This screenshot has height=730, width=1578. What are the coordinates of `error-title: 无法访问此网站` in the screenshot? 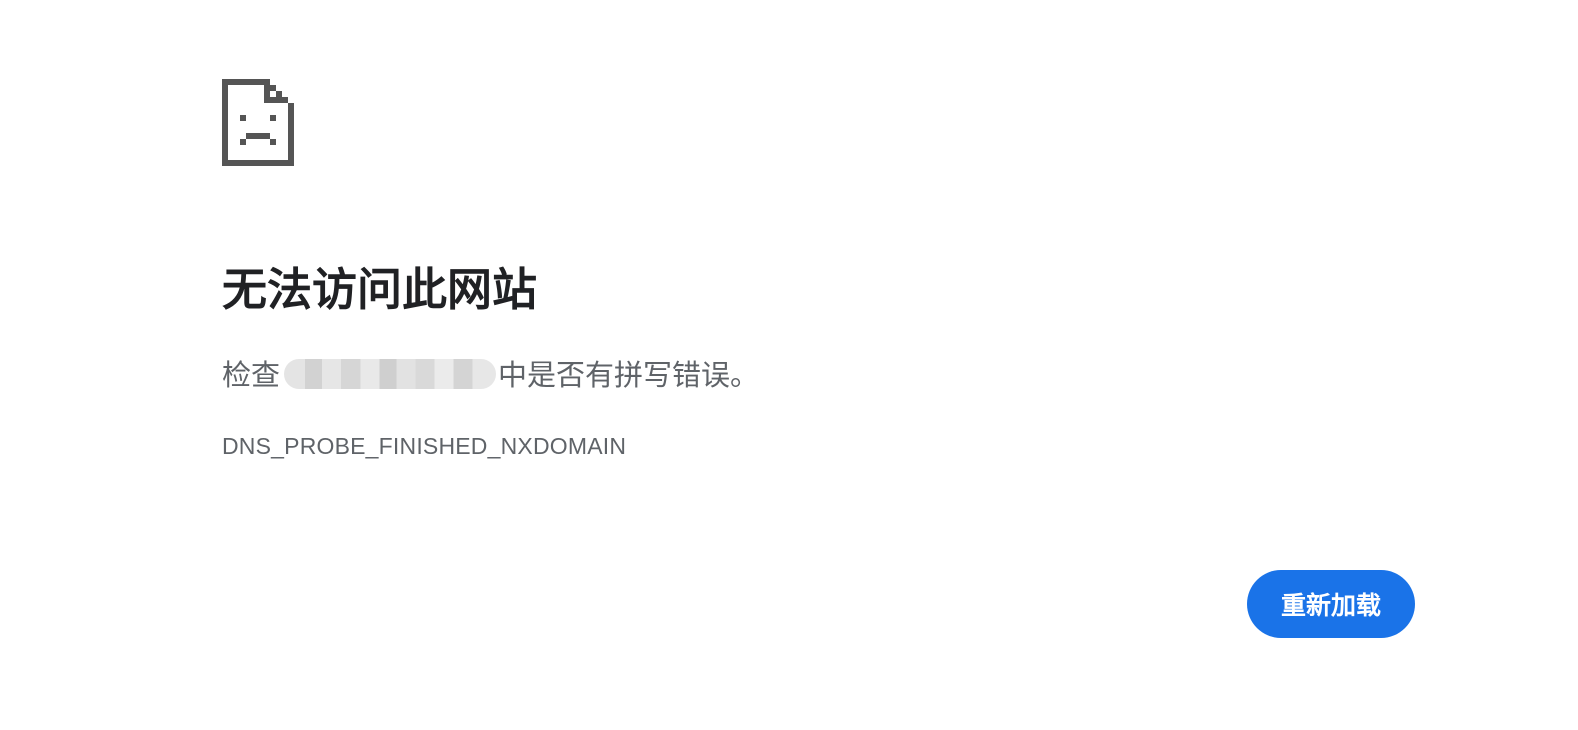 It's located at (380, 289).